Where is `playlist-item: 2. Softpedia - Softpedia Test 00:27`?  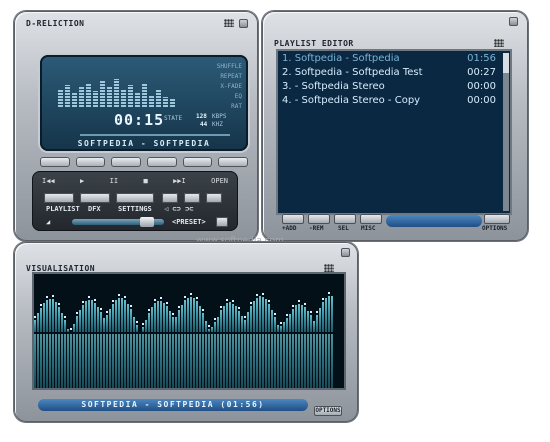 playlist-item: 2. Softpedia - Softpedia Test 00:27 is located at coordinates (389, 74).